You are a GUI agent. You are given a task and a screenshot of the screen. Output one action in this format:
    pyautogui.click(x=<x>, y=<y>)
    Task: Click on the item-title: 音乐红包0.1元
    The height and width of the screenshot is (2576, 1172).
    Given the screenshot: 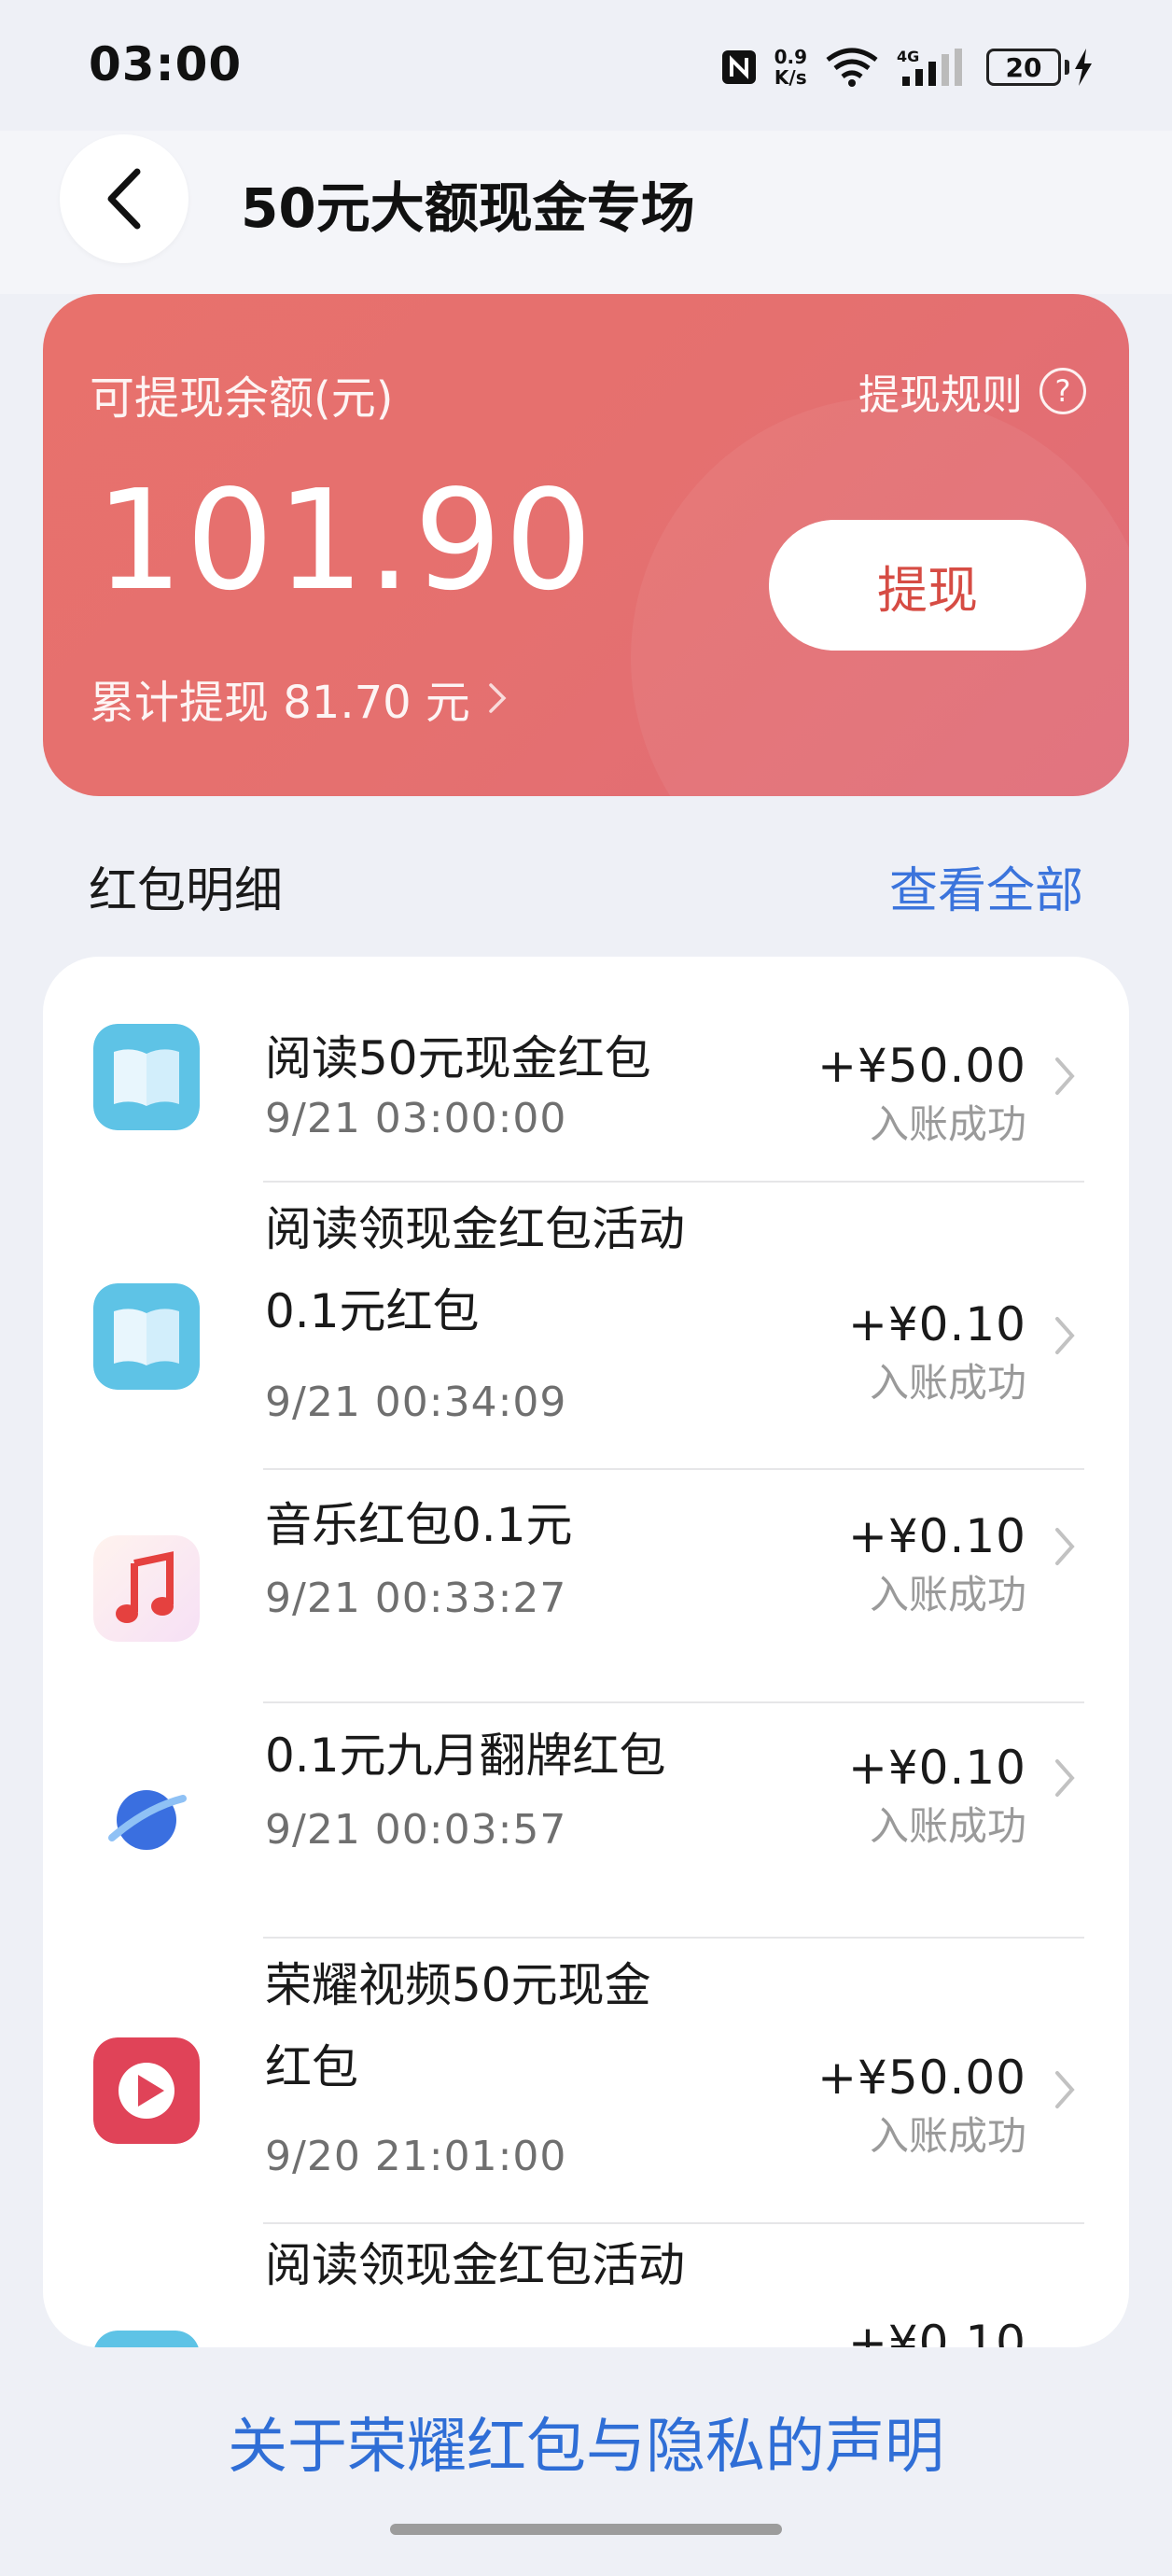 What is the action you would take?
    pyautogui.click(x=419, y=1525)
    